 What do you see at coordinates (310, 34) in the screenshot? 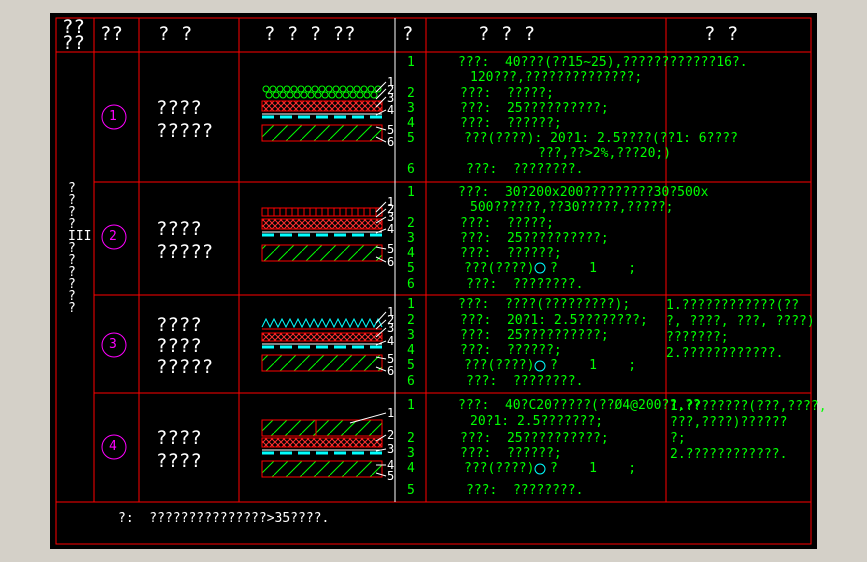
I see `header-col-section: ? ? ? ??` at bounding box center [310, 34].